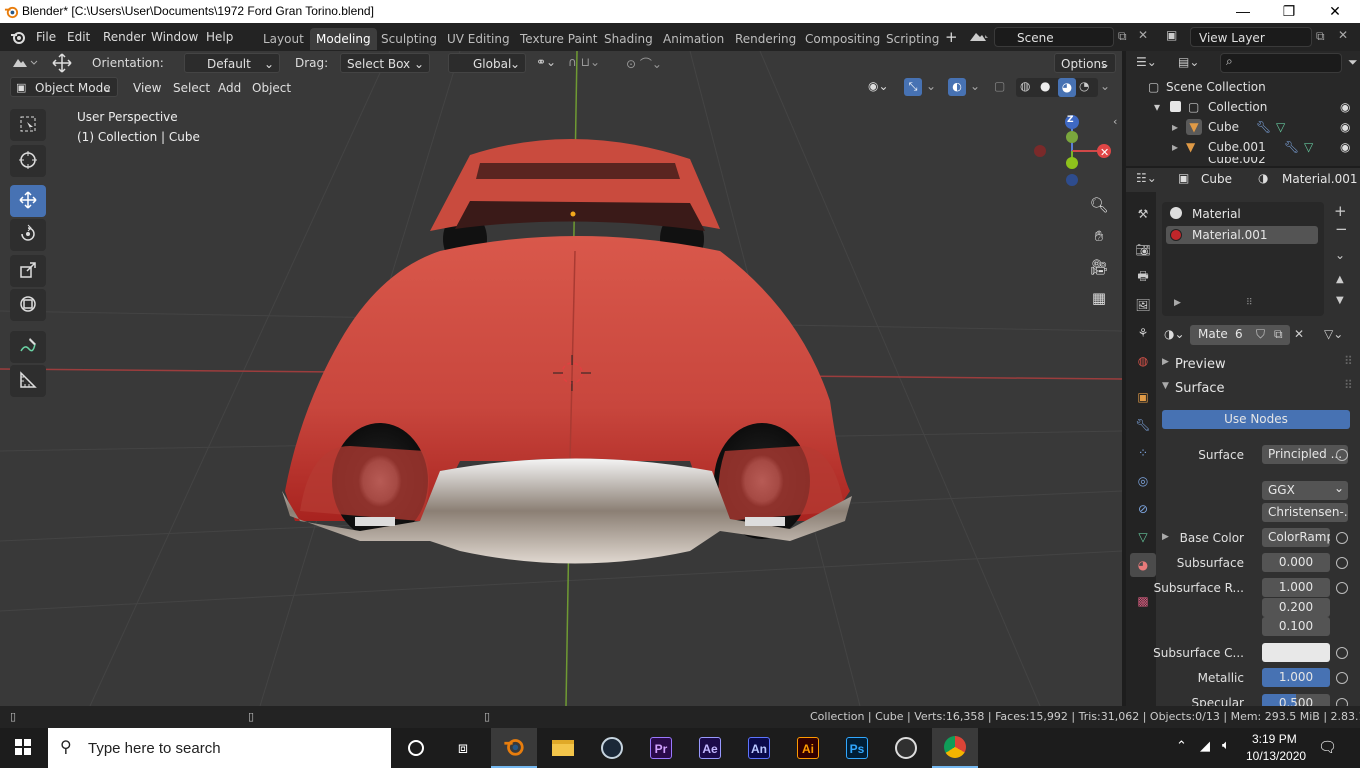 Image resolution: width=1360 pixels, height=768 pixels. What do you see at coordinates (1305, 490) in the screenshot?
I see `distribution-dropdown: GGX ⌄` at bounding box center [1305, 490].